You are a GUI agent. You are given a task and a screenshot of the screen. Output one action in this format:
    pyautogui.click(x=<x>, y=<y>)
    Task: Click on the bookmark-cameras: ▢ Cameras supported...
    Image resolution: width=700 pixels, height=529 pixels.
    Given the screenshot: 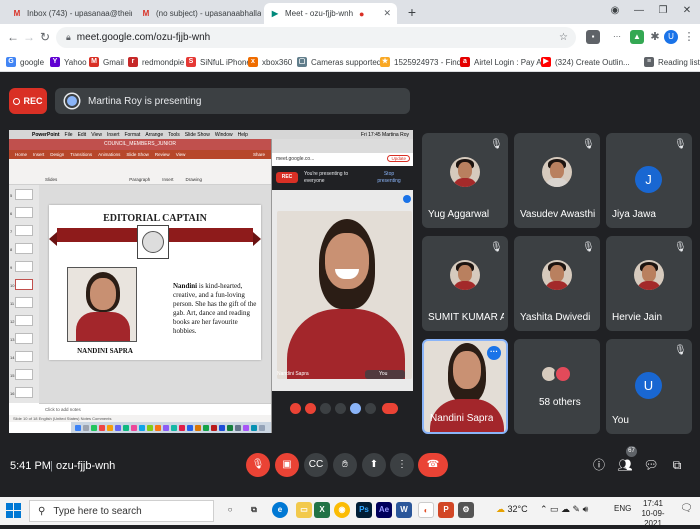 What is the action you would take?
    pyautogui.click(x=342, y=62)
    